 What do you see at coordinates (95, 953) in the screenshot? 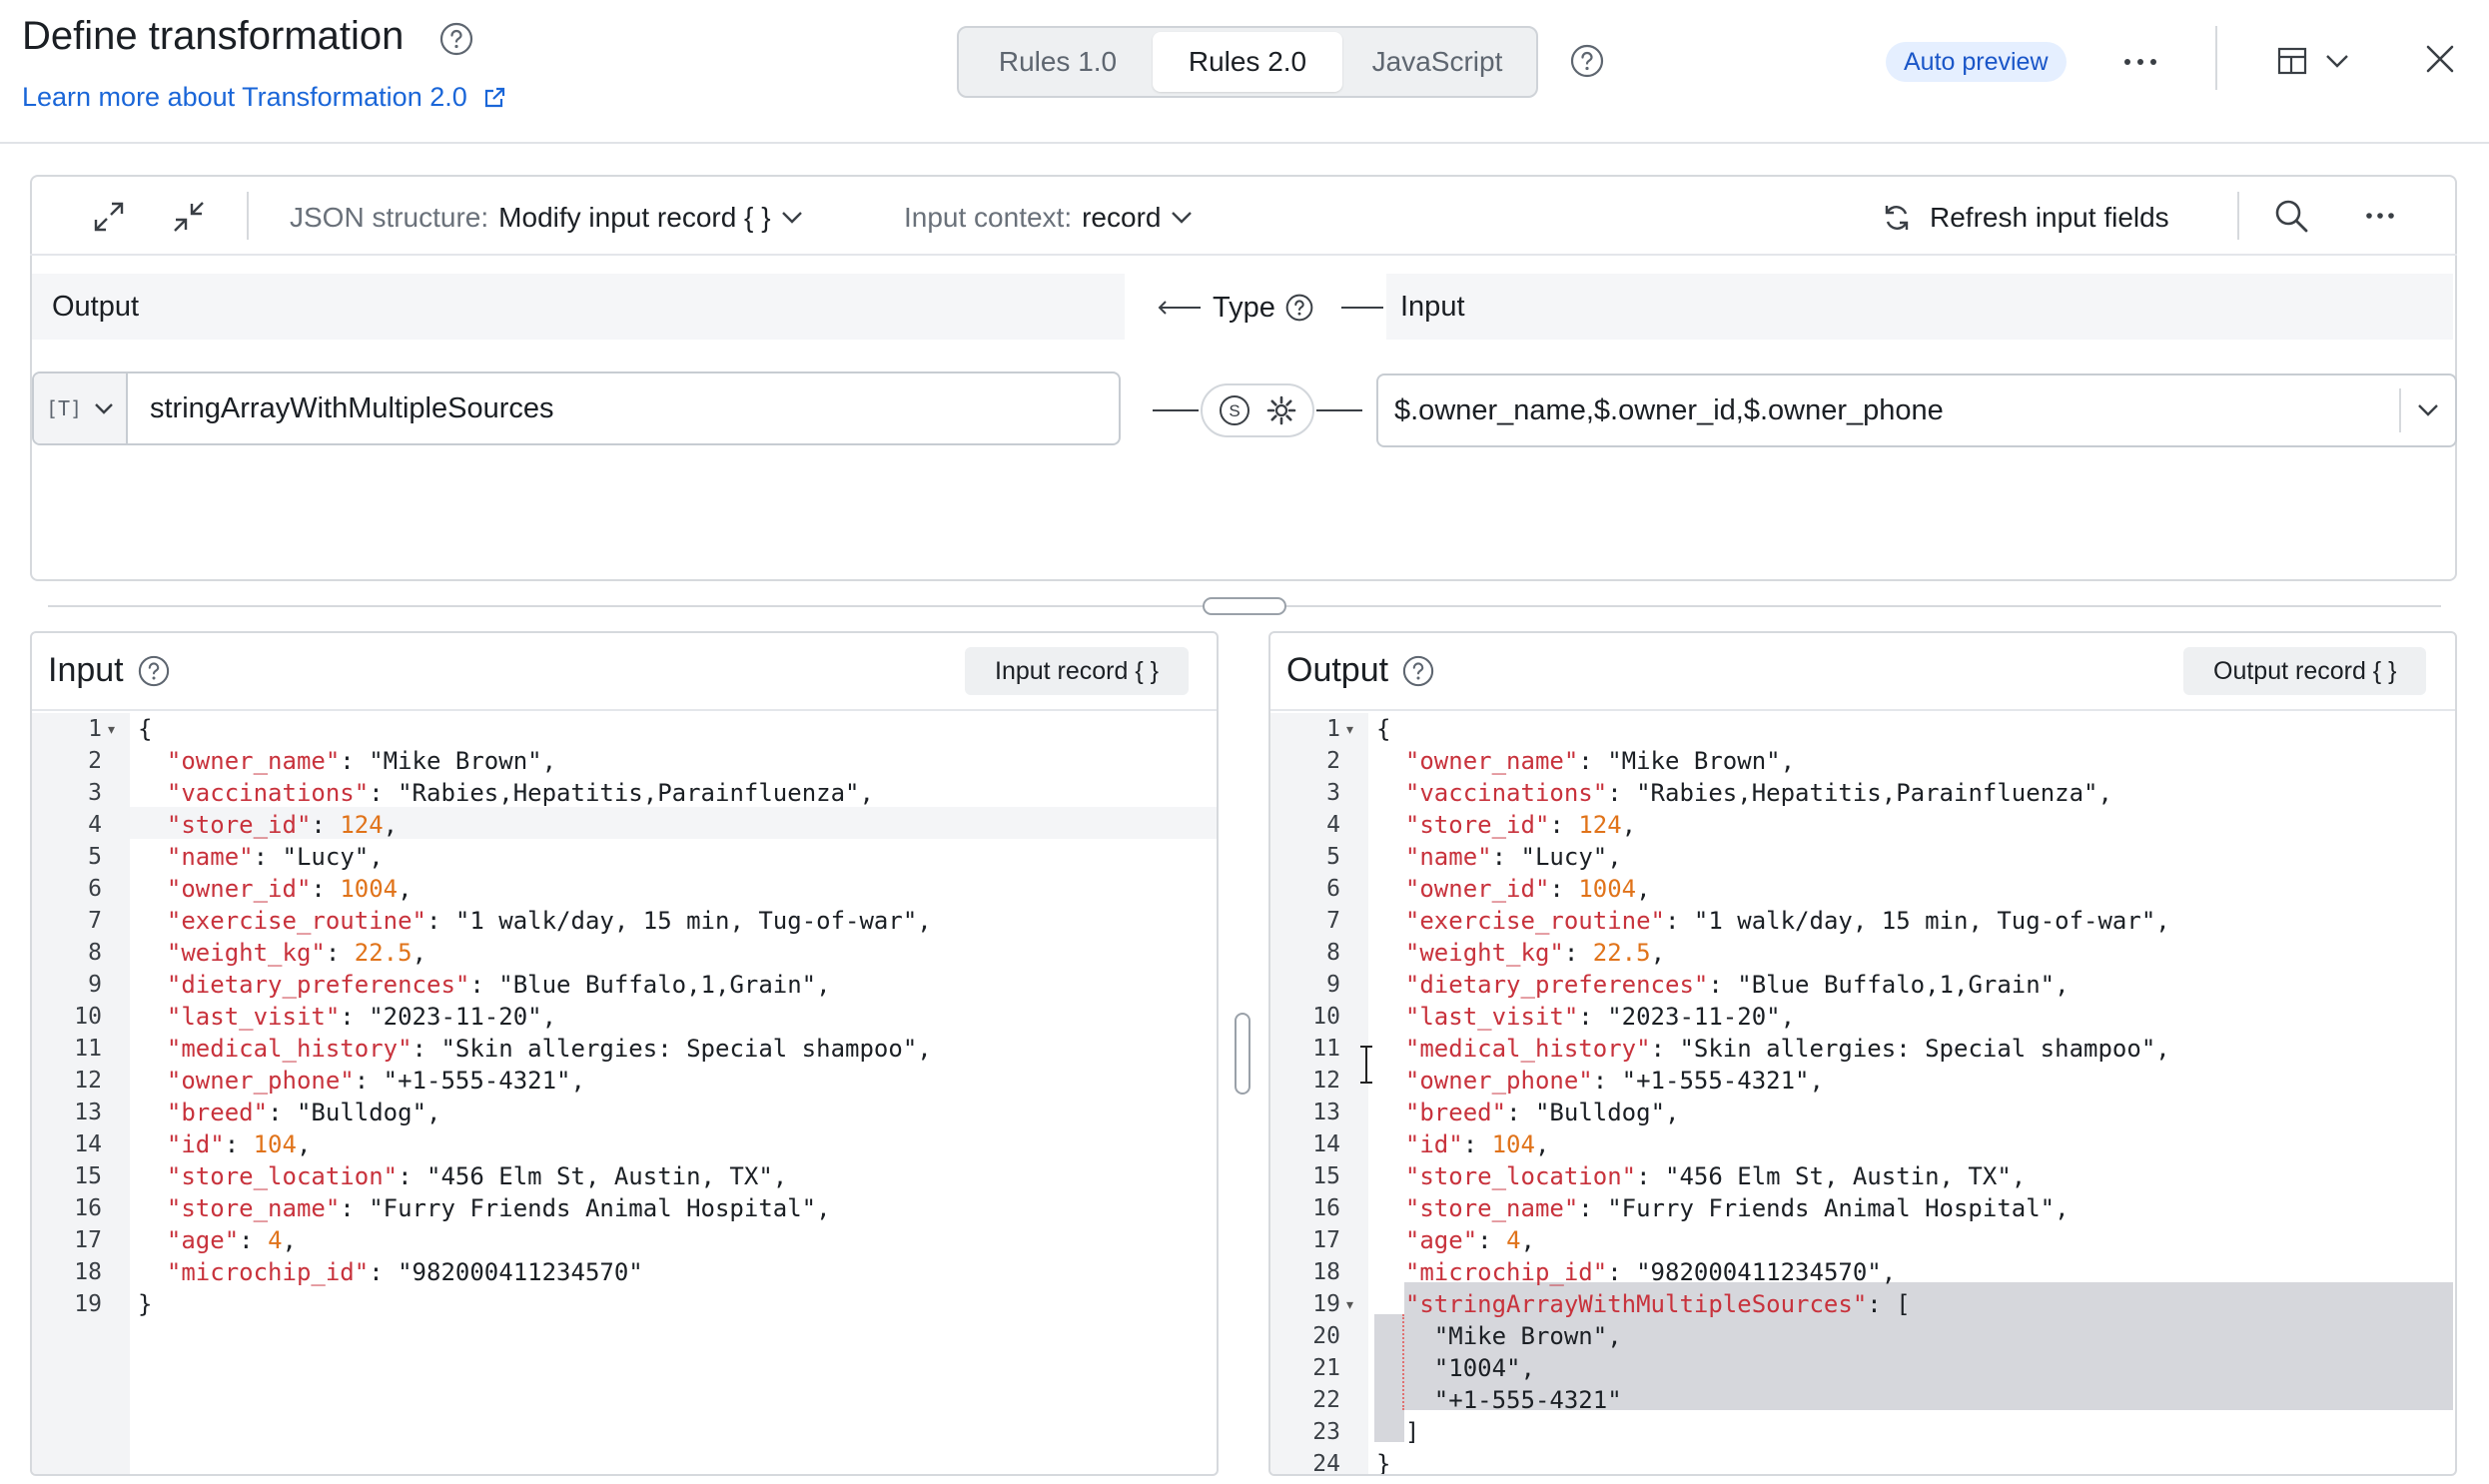
I see `line-number: 8` at bounding box center [95, 953].